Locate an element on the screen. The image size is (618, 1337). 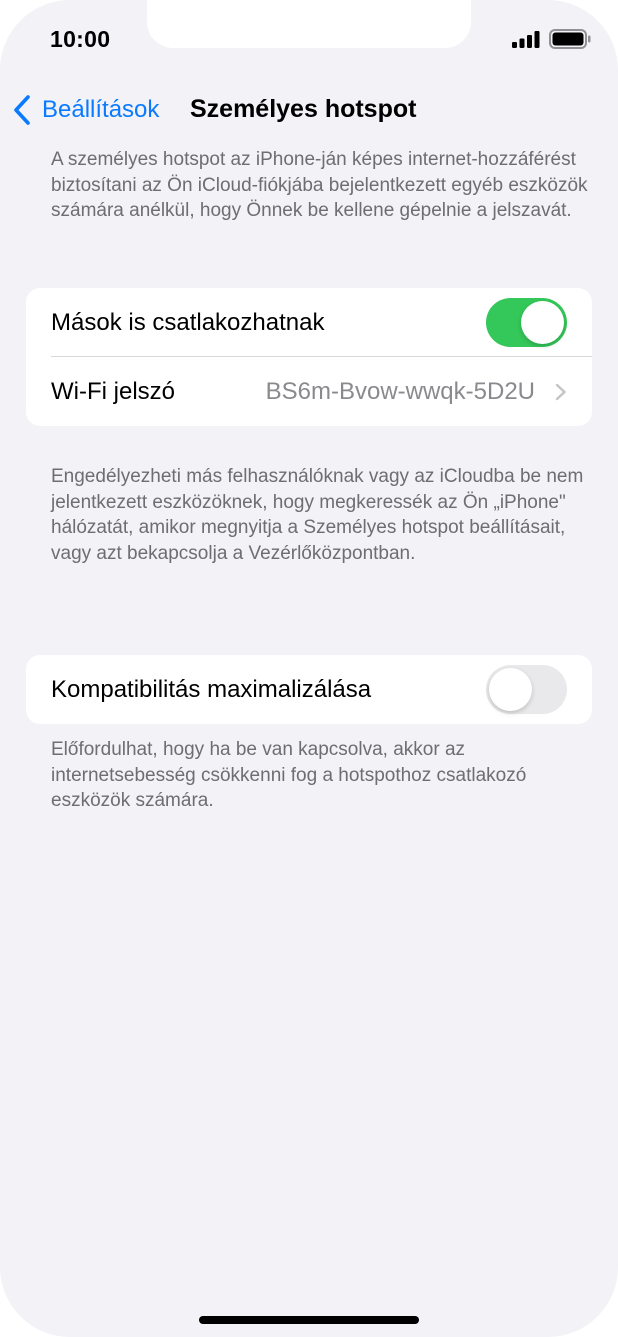
compatibility-group: Kompatibilitás maximalizálása is located at coordinates (309, 689).